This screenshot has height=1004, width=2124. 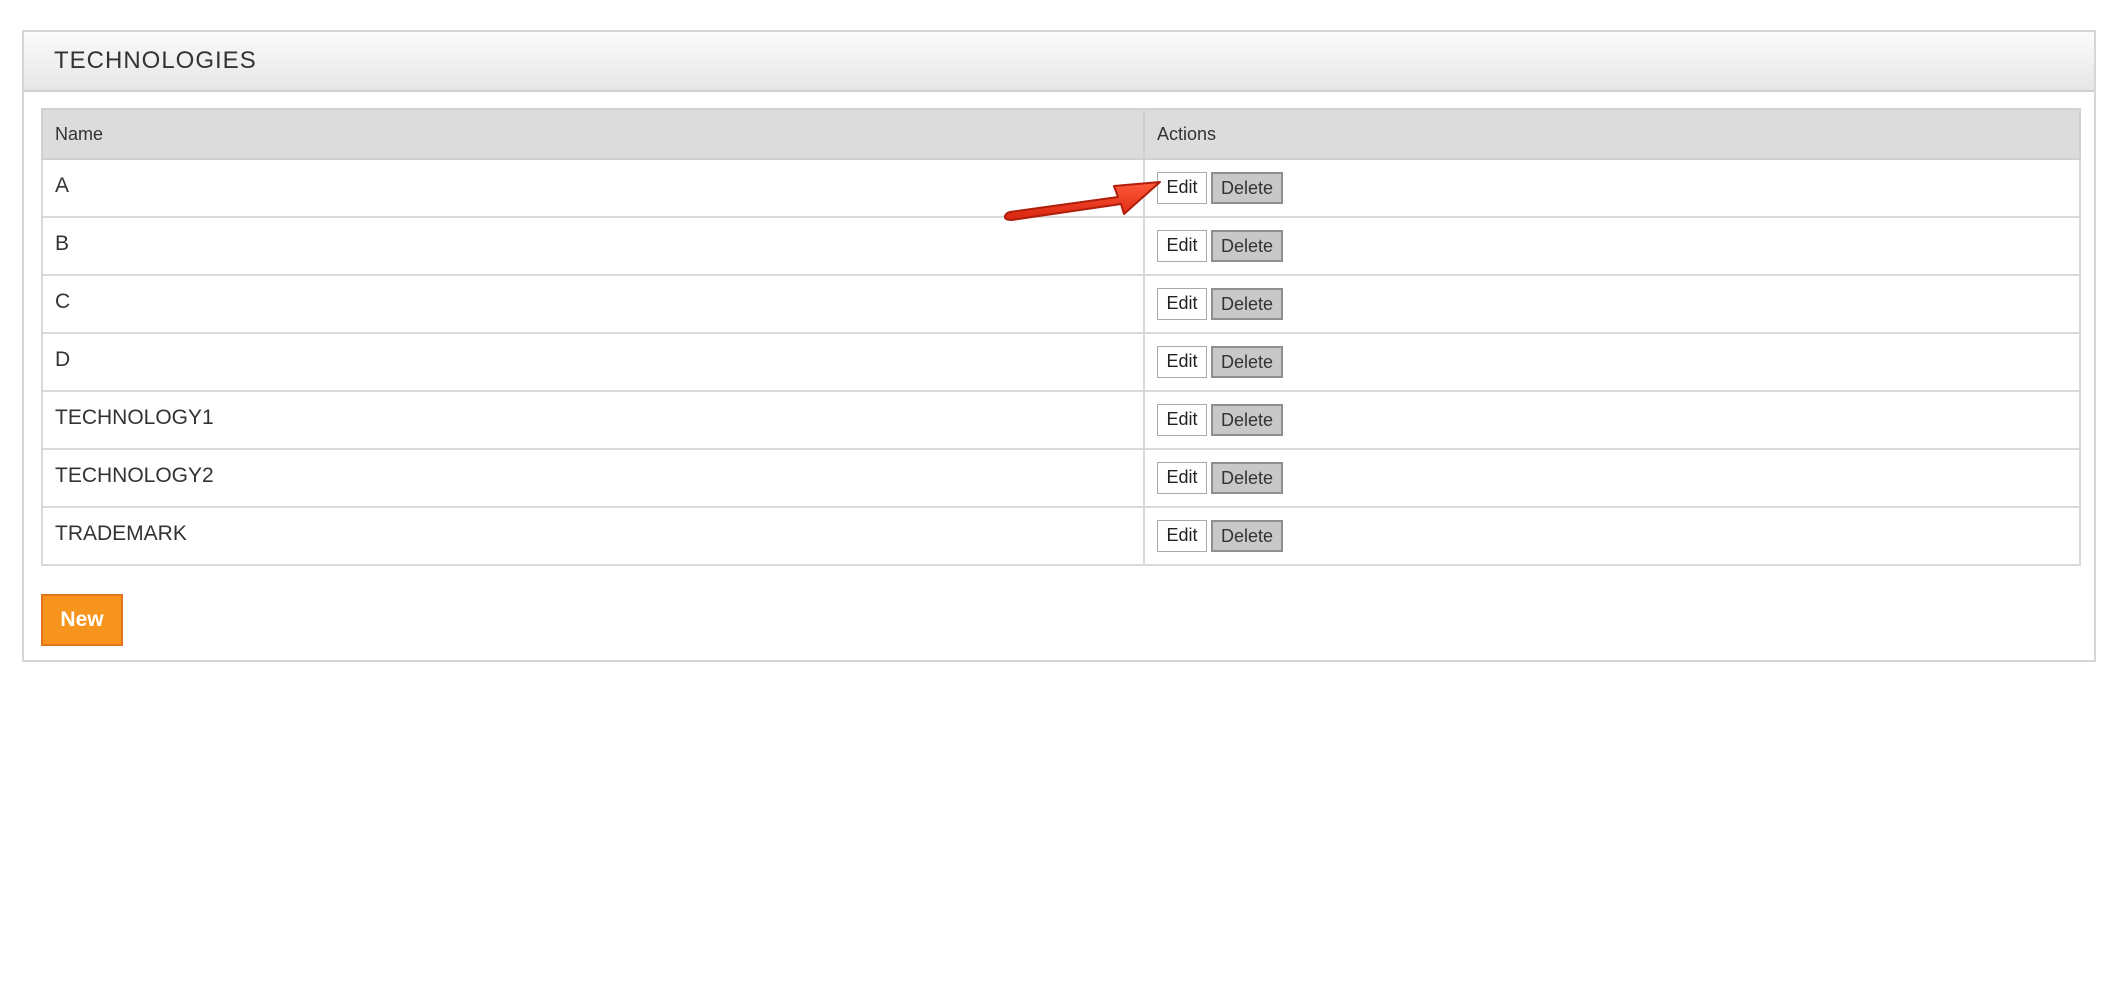 I want to click on table-header-row: Name Actions, so click(x=1061, y=134).